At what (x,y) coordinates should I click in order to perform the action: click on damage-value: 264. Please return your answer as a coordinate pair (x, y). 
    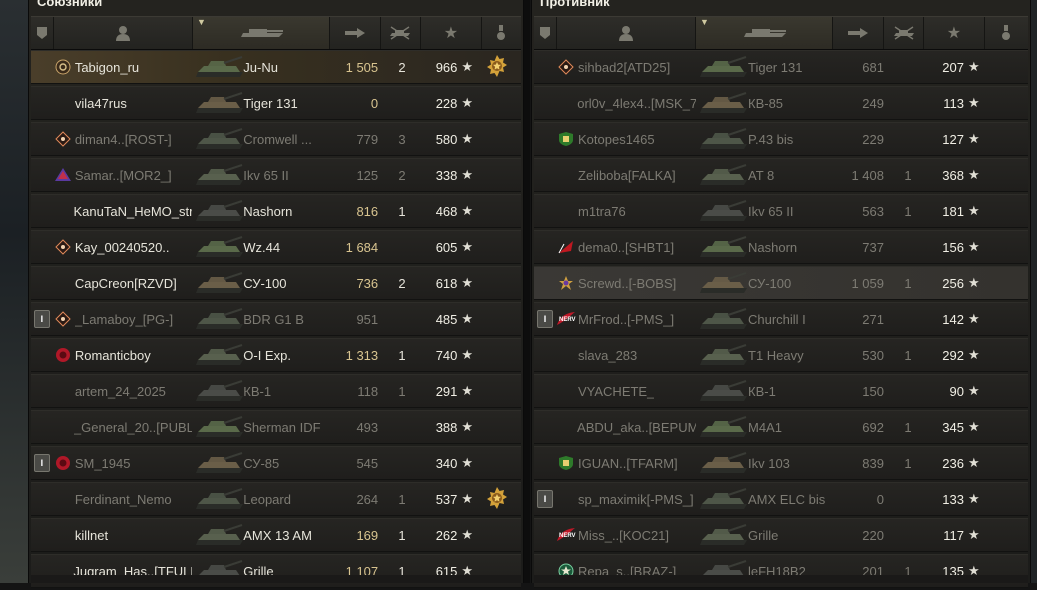
    Looking at the image, I should click on (367, 499).